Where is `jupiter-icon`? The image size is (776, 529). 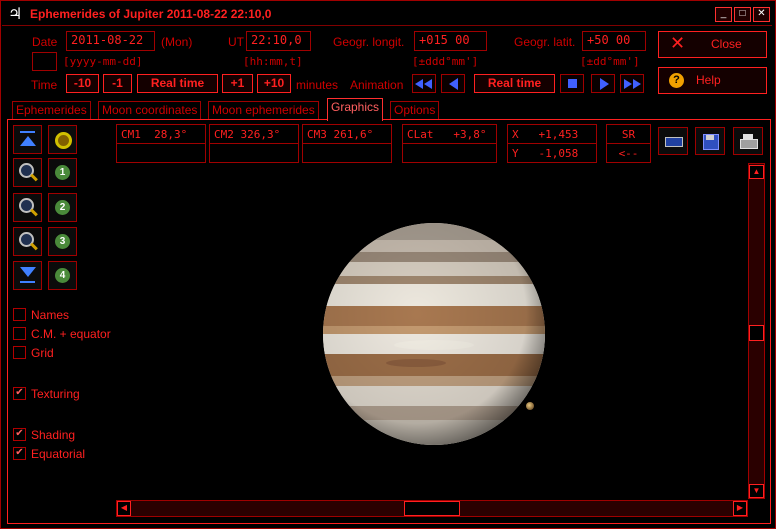
jupiter-icon is located at coordinates (63, 140).